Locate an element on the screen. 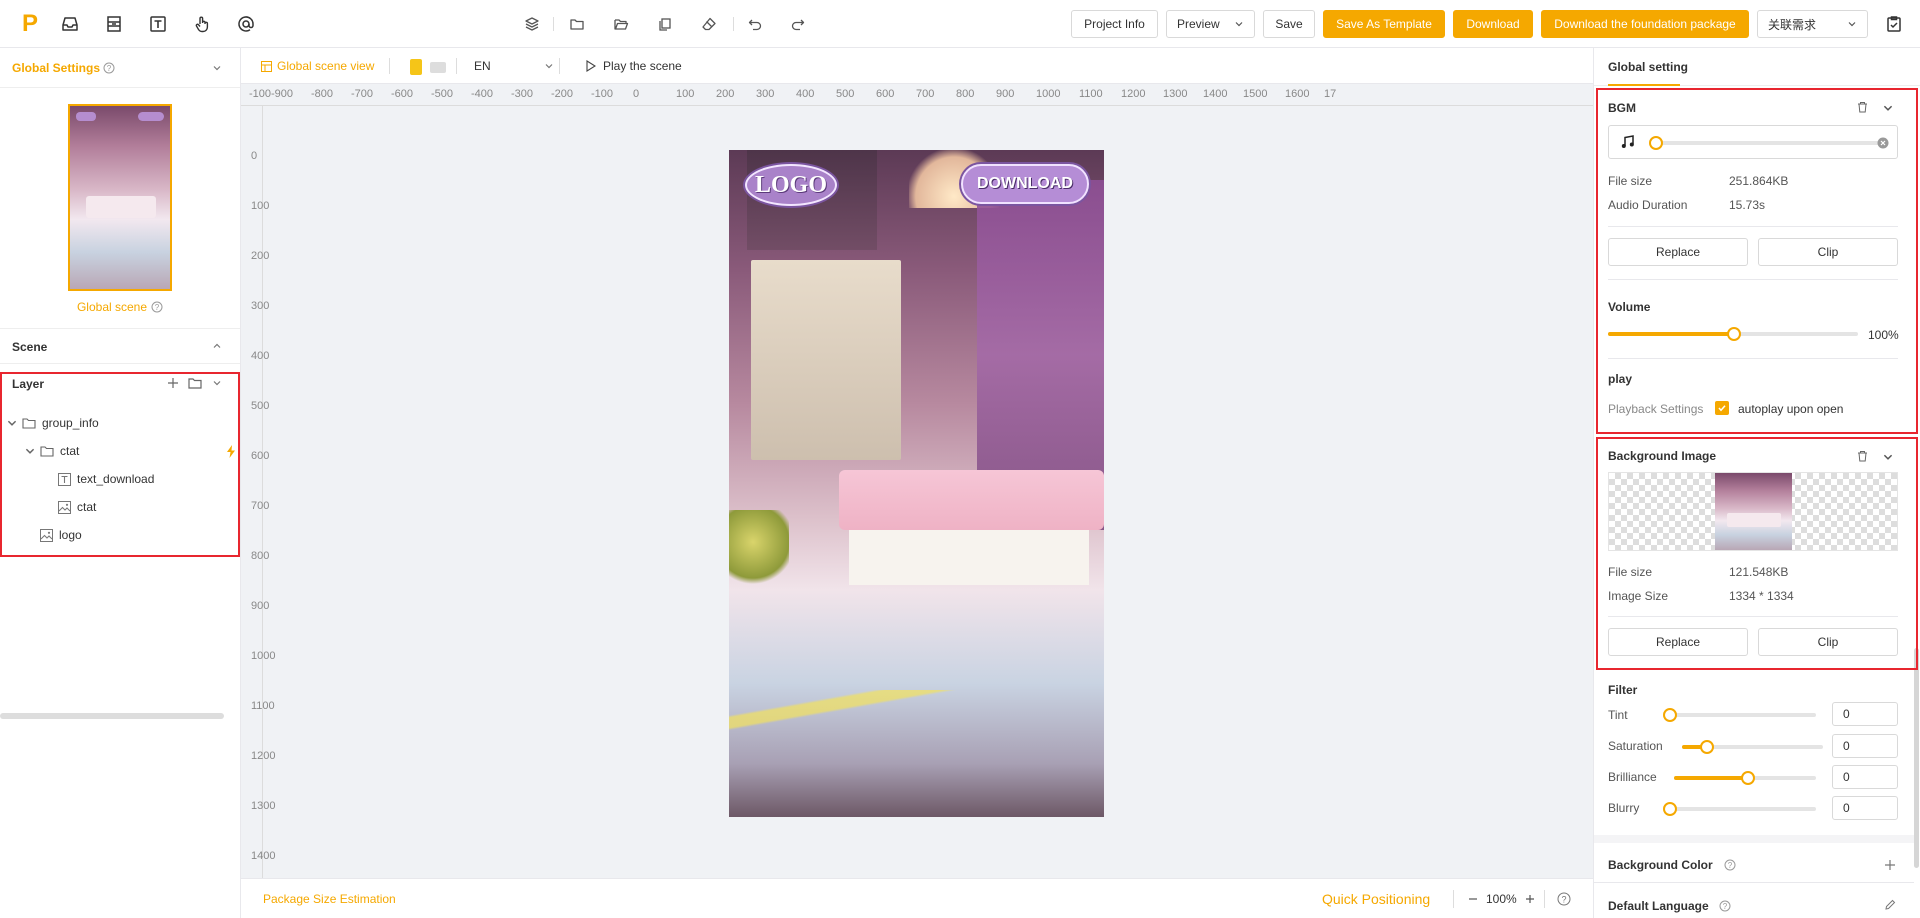 The height and width of the screenshot is (918, 1920). zoom-in-icon is located at coordinates (1530, 899).